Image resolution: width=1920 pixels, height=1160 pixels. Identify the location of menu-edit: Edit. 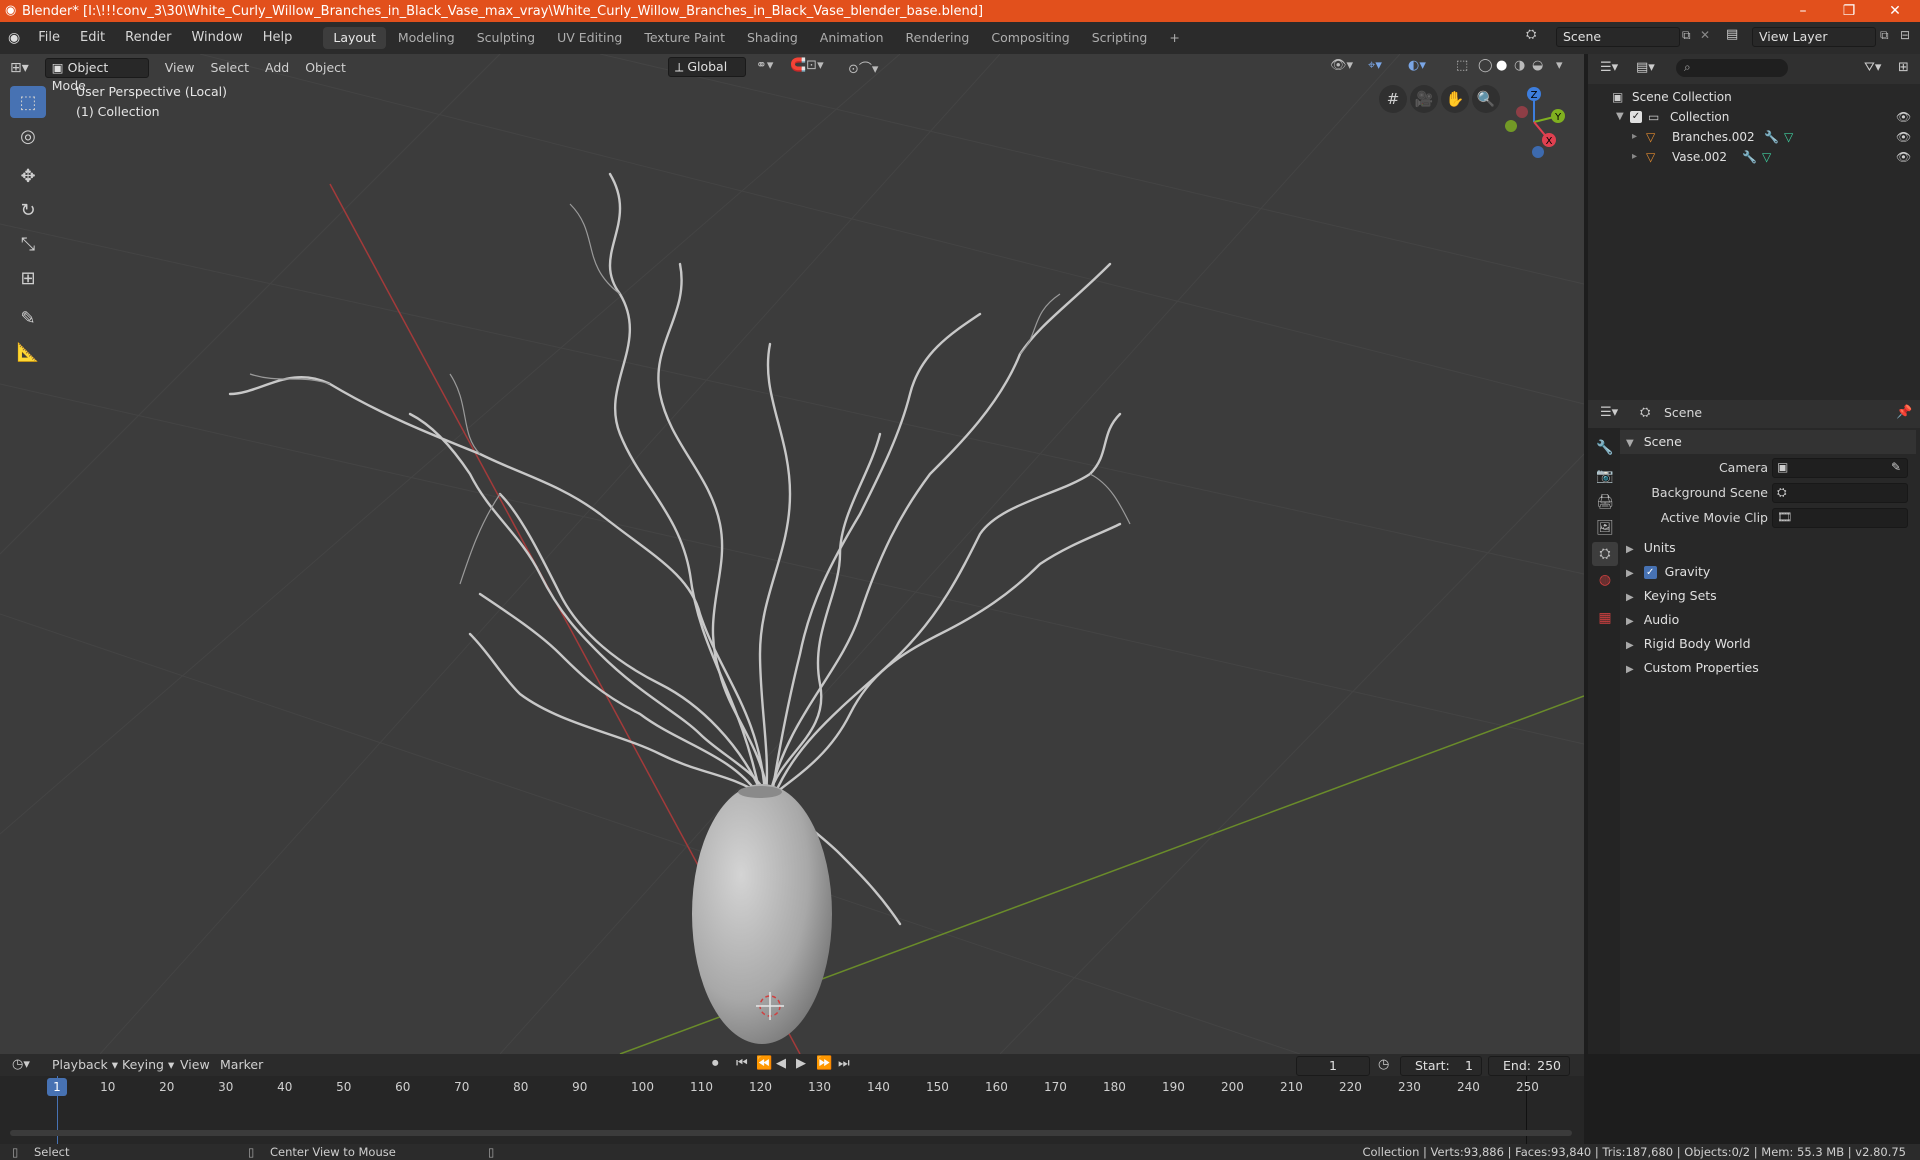
(92, 38).